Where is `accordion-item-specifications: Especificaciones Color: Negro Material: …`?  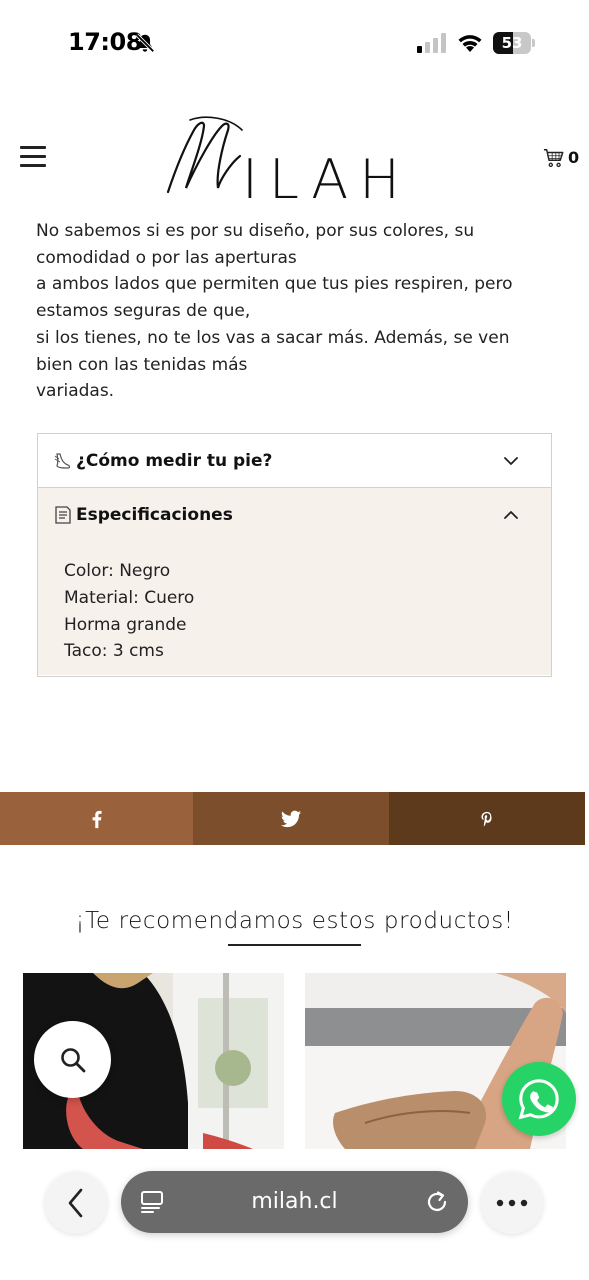
accordion-item-specifications: Especificaciones Color: Negro Material: … is located at coordinates (294, 581).